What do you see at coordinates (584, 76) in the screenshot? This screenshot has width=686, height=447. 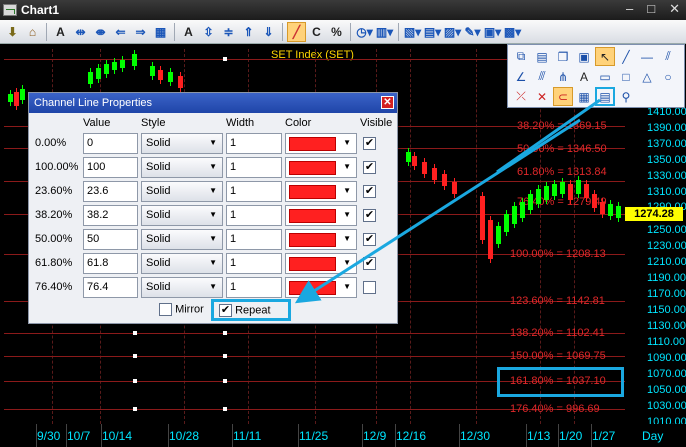 I see `text-tool-icon: A` at bounding box center [584, 76].